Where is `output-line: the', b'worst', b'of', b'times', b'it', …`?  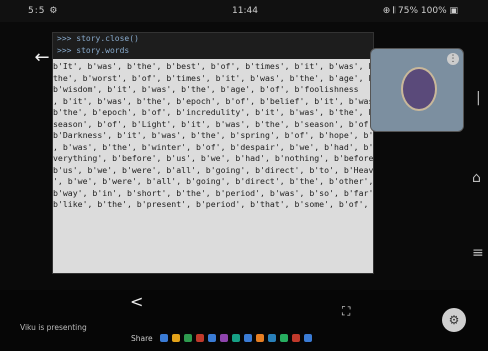 output-line: the', b'worst', b'of', b'times', b'it', … is located at coordinates (213, 77).